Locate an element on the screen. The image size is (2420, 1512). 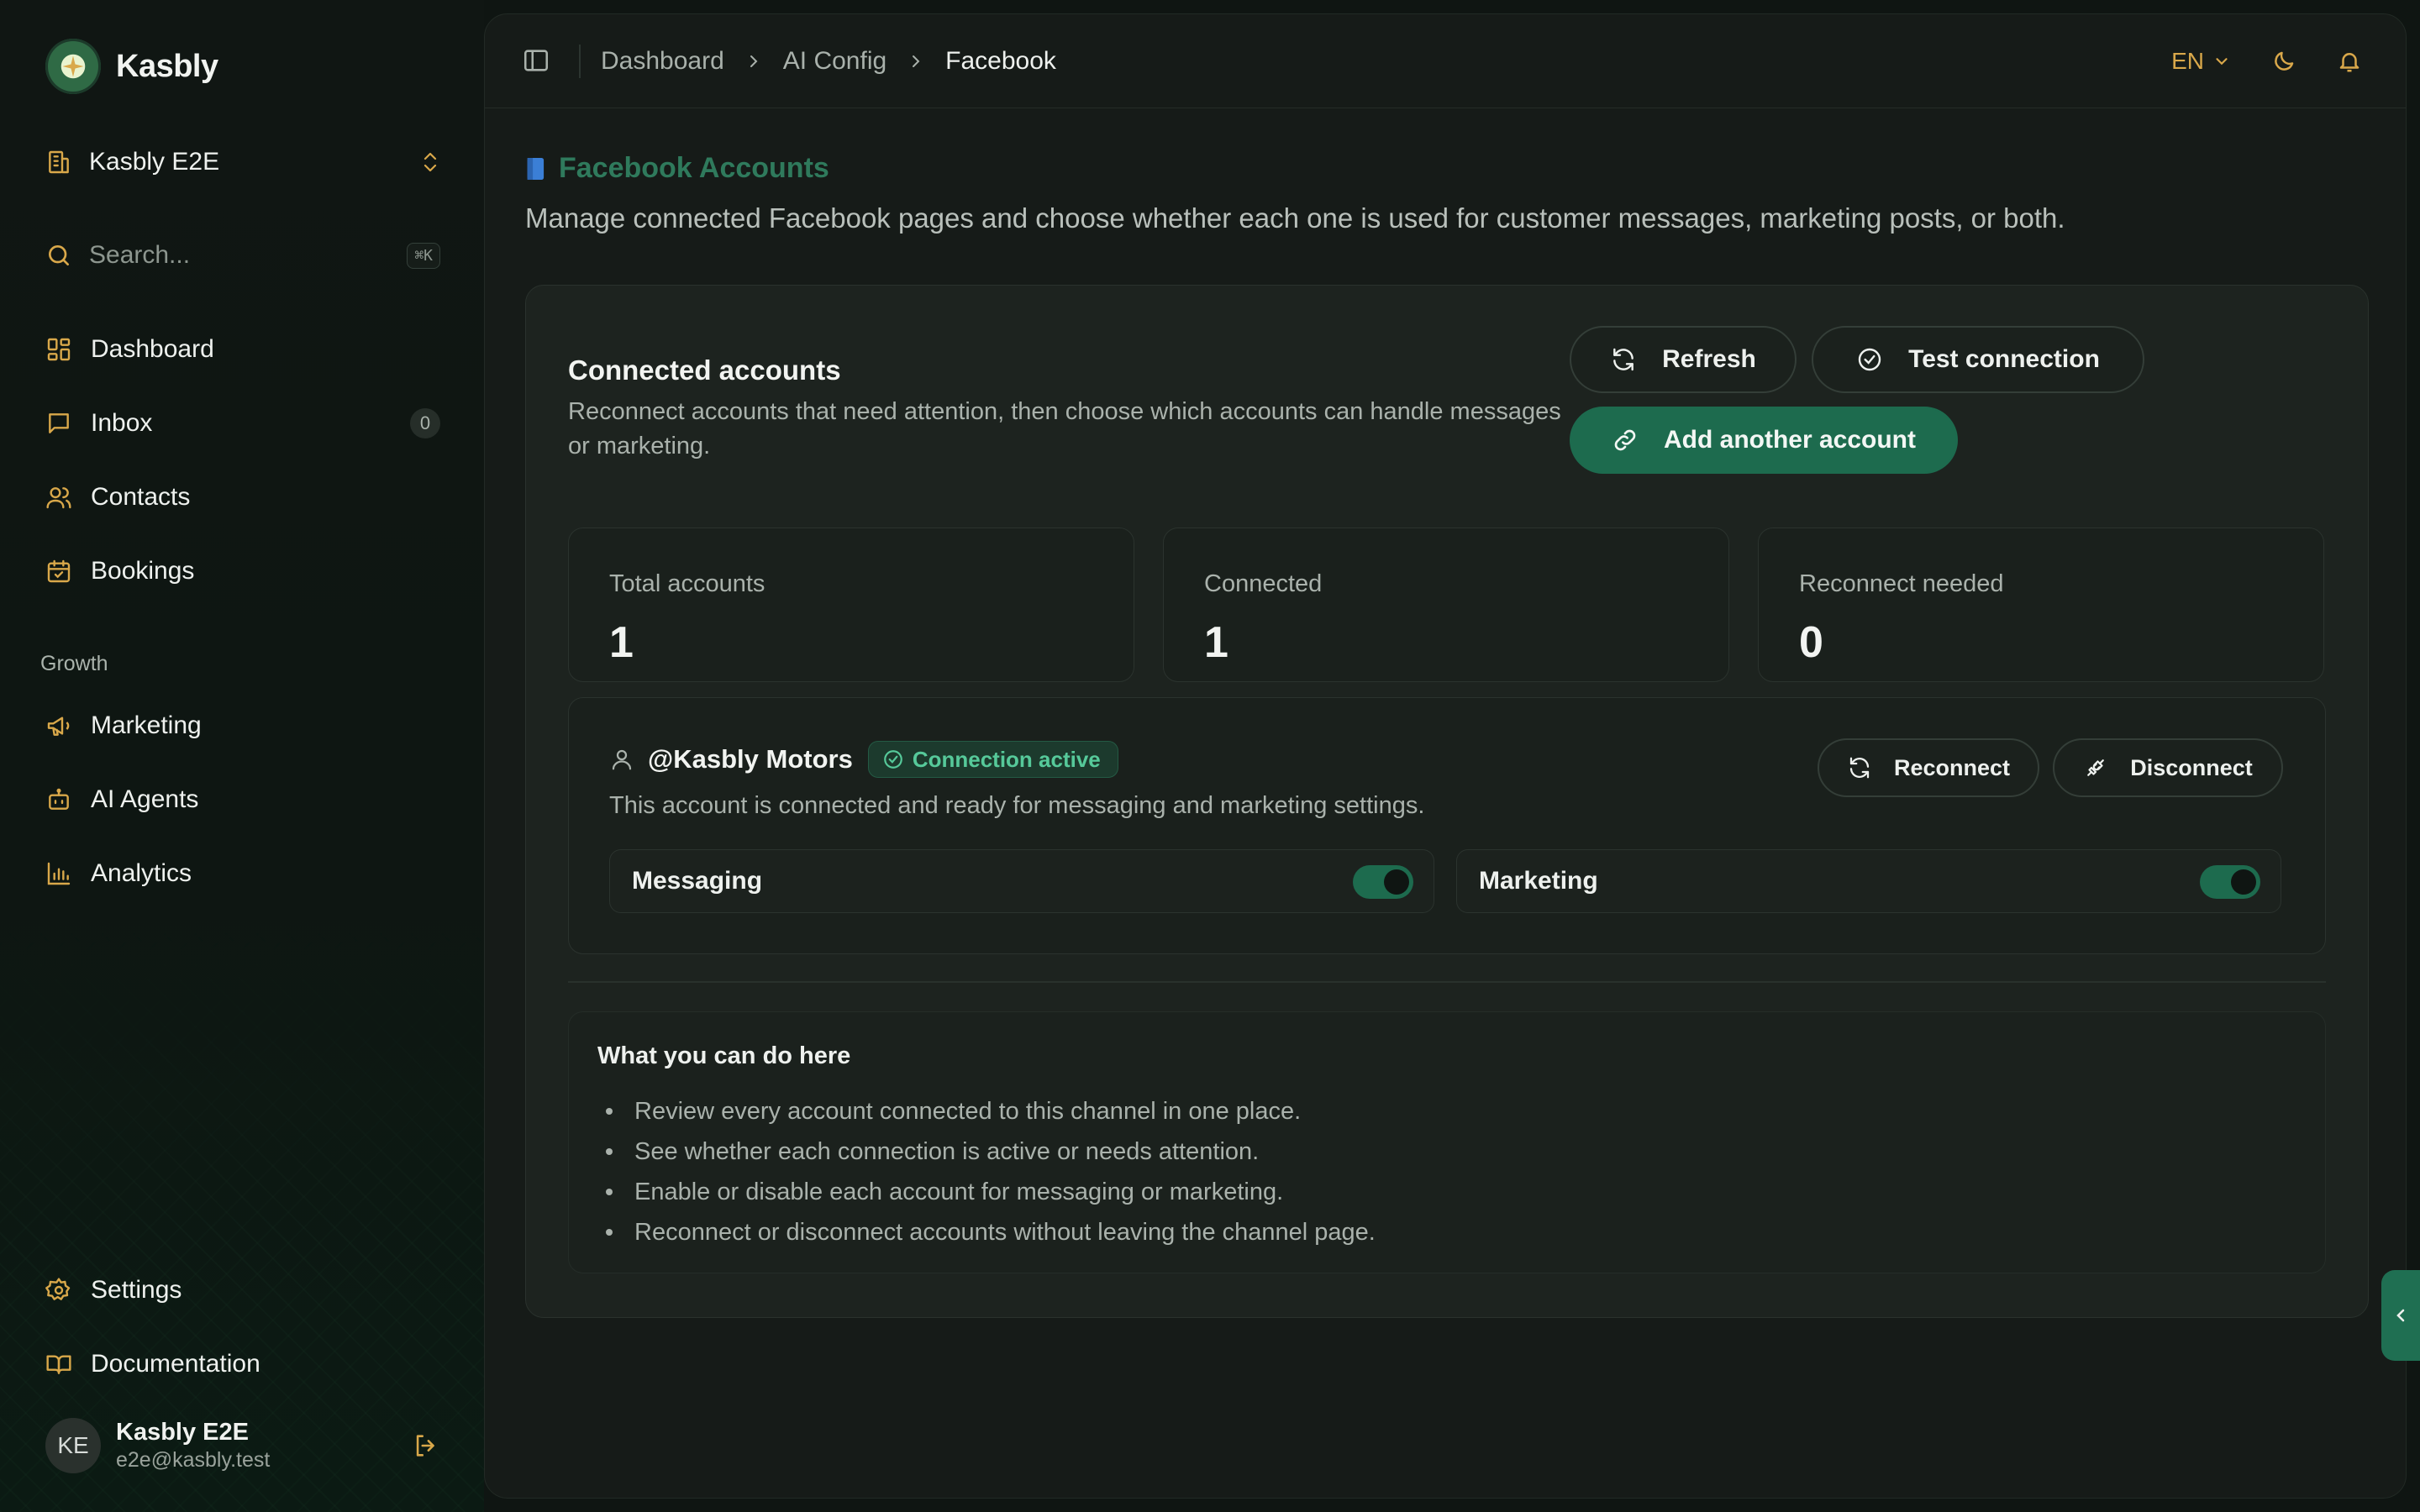
toggle-label: Messaging is located at coordinates (697, 881).